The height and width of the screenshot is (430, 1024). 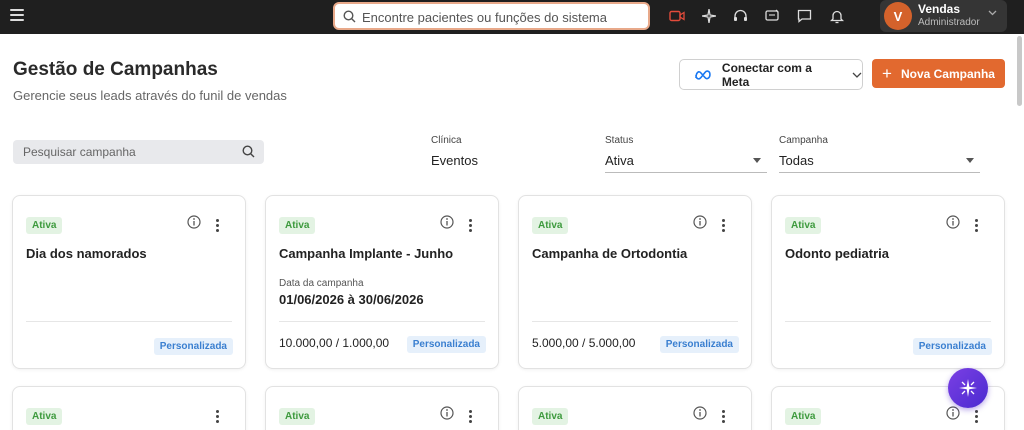 I want to click on new-campaign-button: + Nova Campanha, so click(x=938, y=73).